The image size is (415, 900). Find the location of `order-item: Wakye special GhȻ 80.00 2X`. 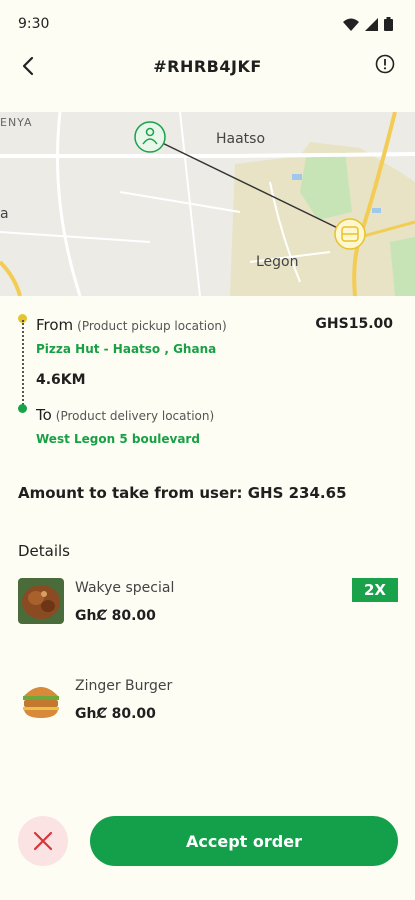

order-item: Wakye special GhȻ 80.00 2X is located at coordinates (208, 608).